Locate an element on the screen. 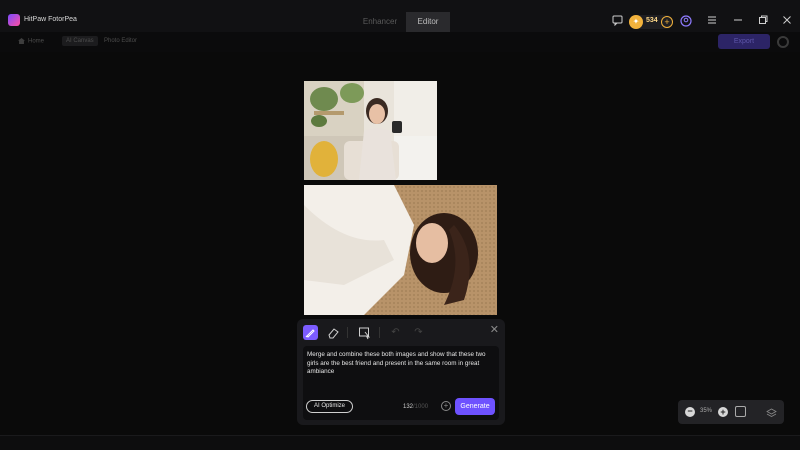 The image size is (800, 450). status-strip is located at coordinates (400, 442).